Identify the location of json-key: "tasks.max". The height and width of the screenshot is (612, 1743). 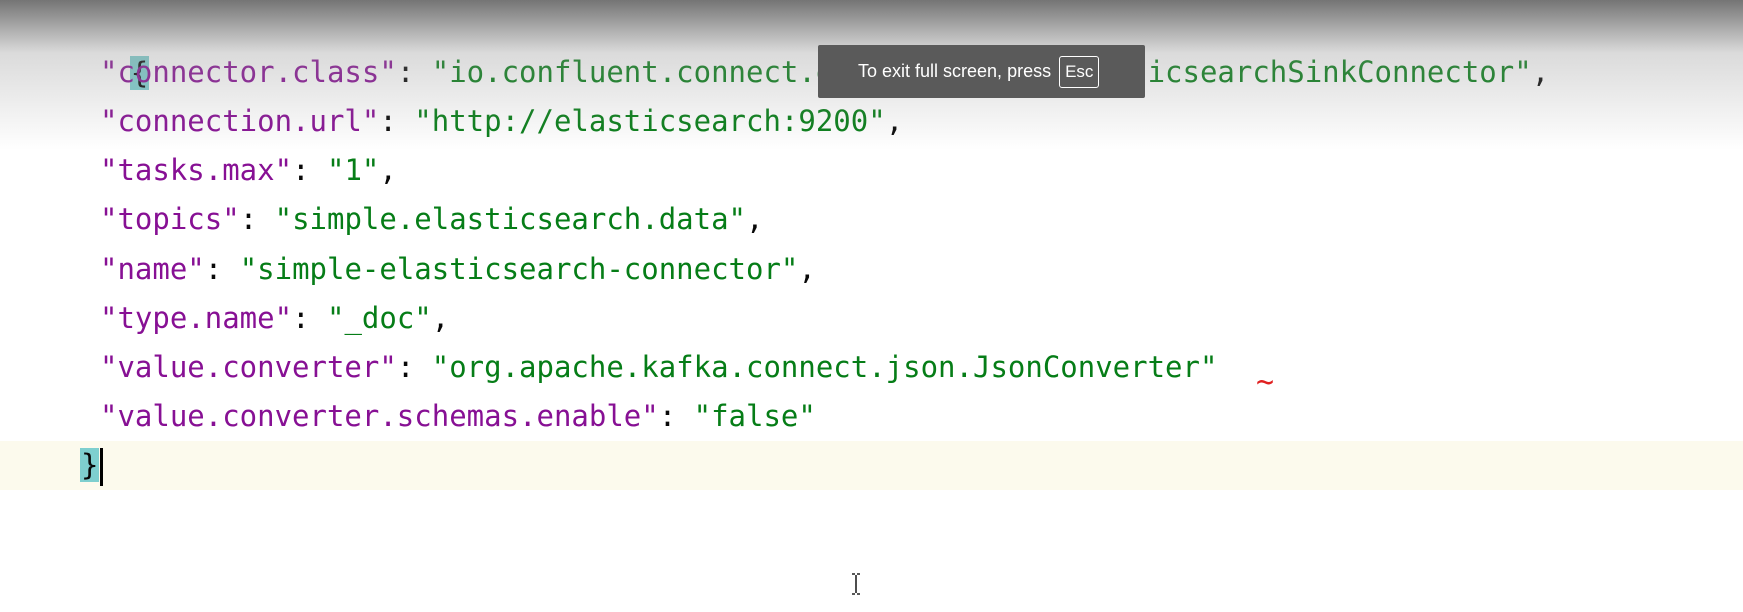
(196, 170).